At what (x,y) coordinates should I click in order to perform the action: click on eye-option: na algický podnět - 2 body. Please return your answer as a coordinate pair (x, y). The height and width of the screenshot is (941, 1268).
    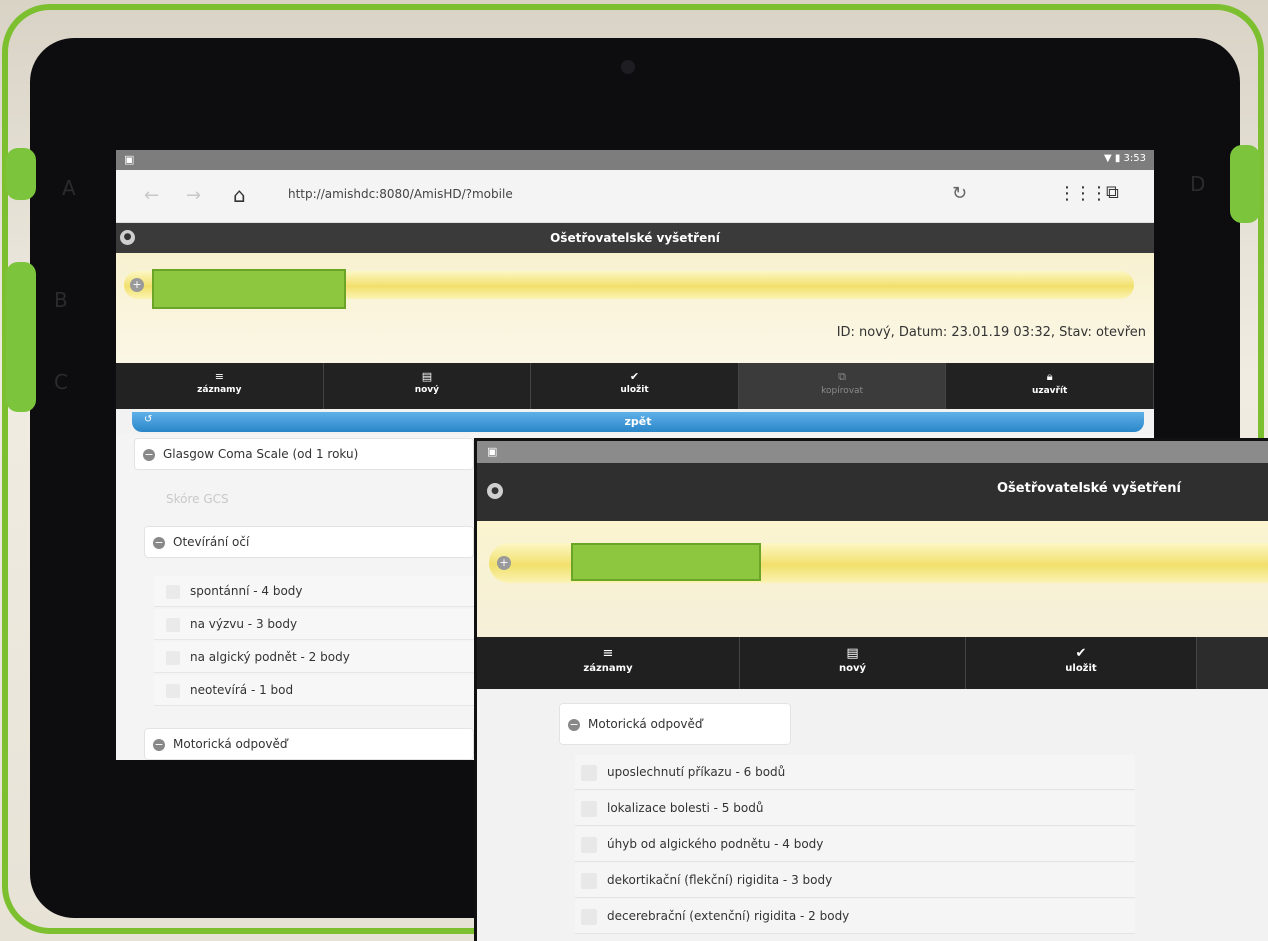
    Looking at the image, I should click on (334, 657).